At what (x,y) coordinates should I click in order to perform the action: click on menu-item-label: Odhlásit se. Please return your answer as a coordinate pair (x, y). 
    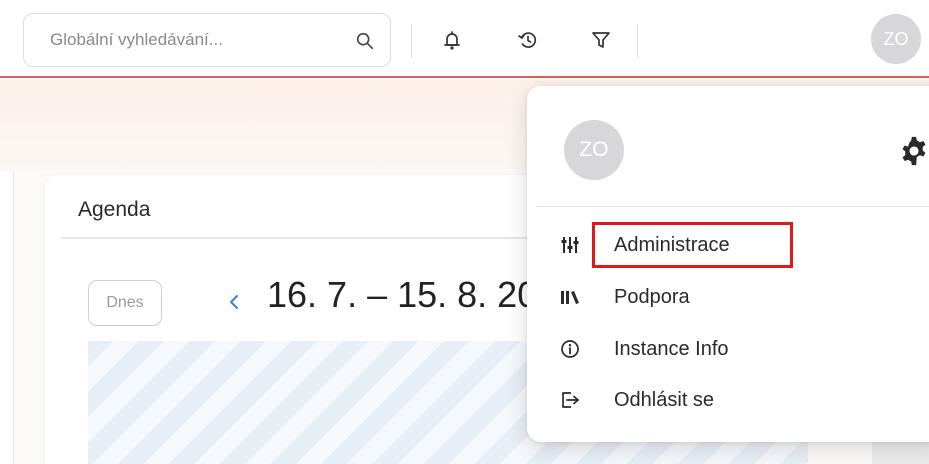
    Looking at the image, I should click on (664, 400).